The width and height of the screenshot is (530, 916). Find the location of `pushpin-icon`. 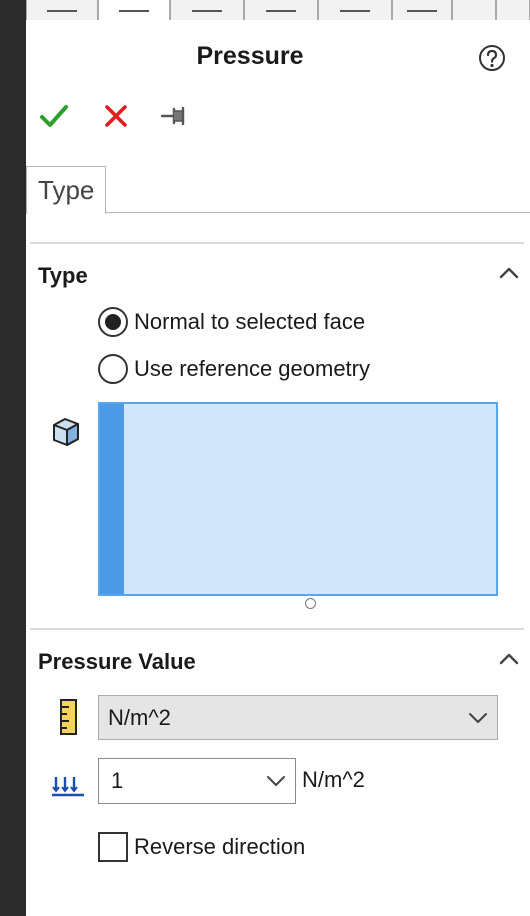

pushpin-icon is located at coordinates (174, 116).